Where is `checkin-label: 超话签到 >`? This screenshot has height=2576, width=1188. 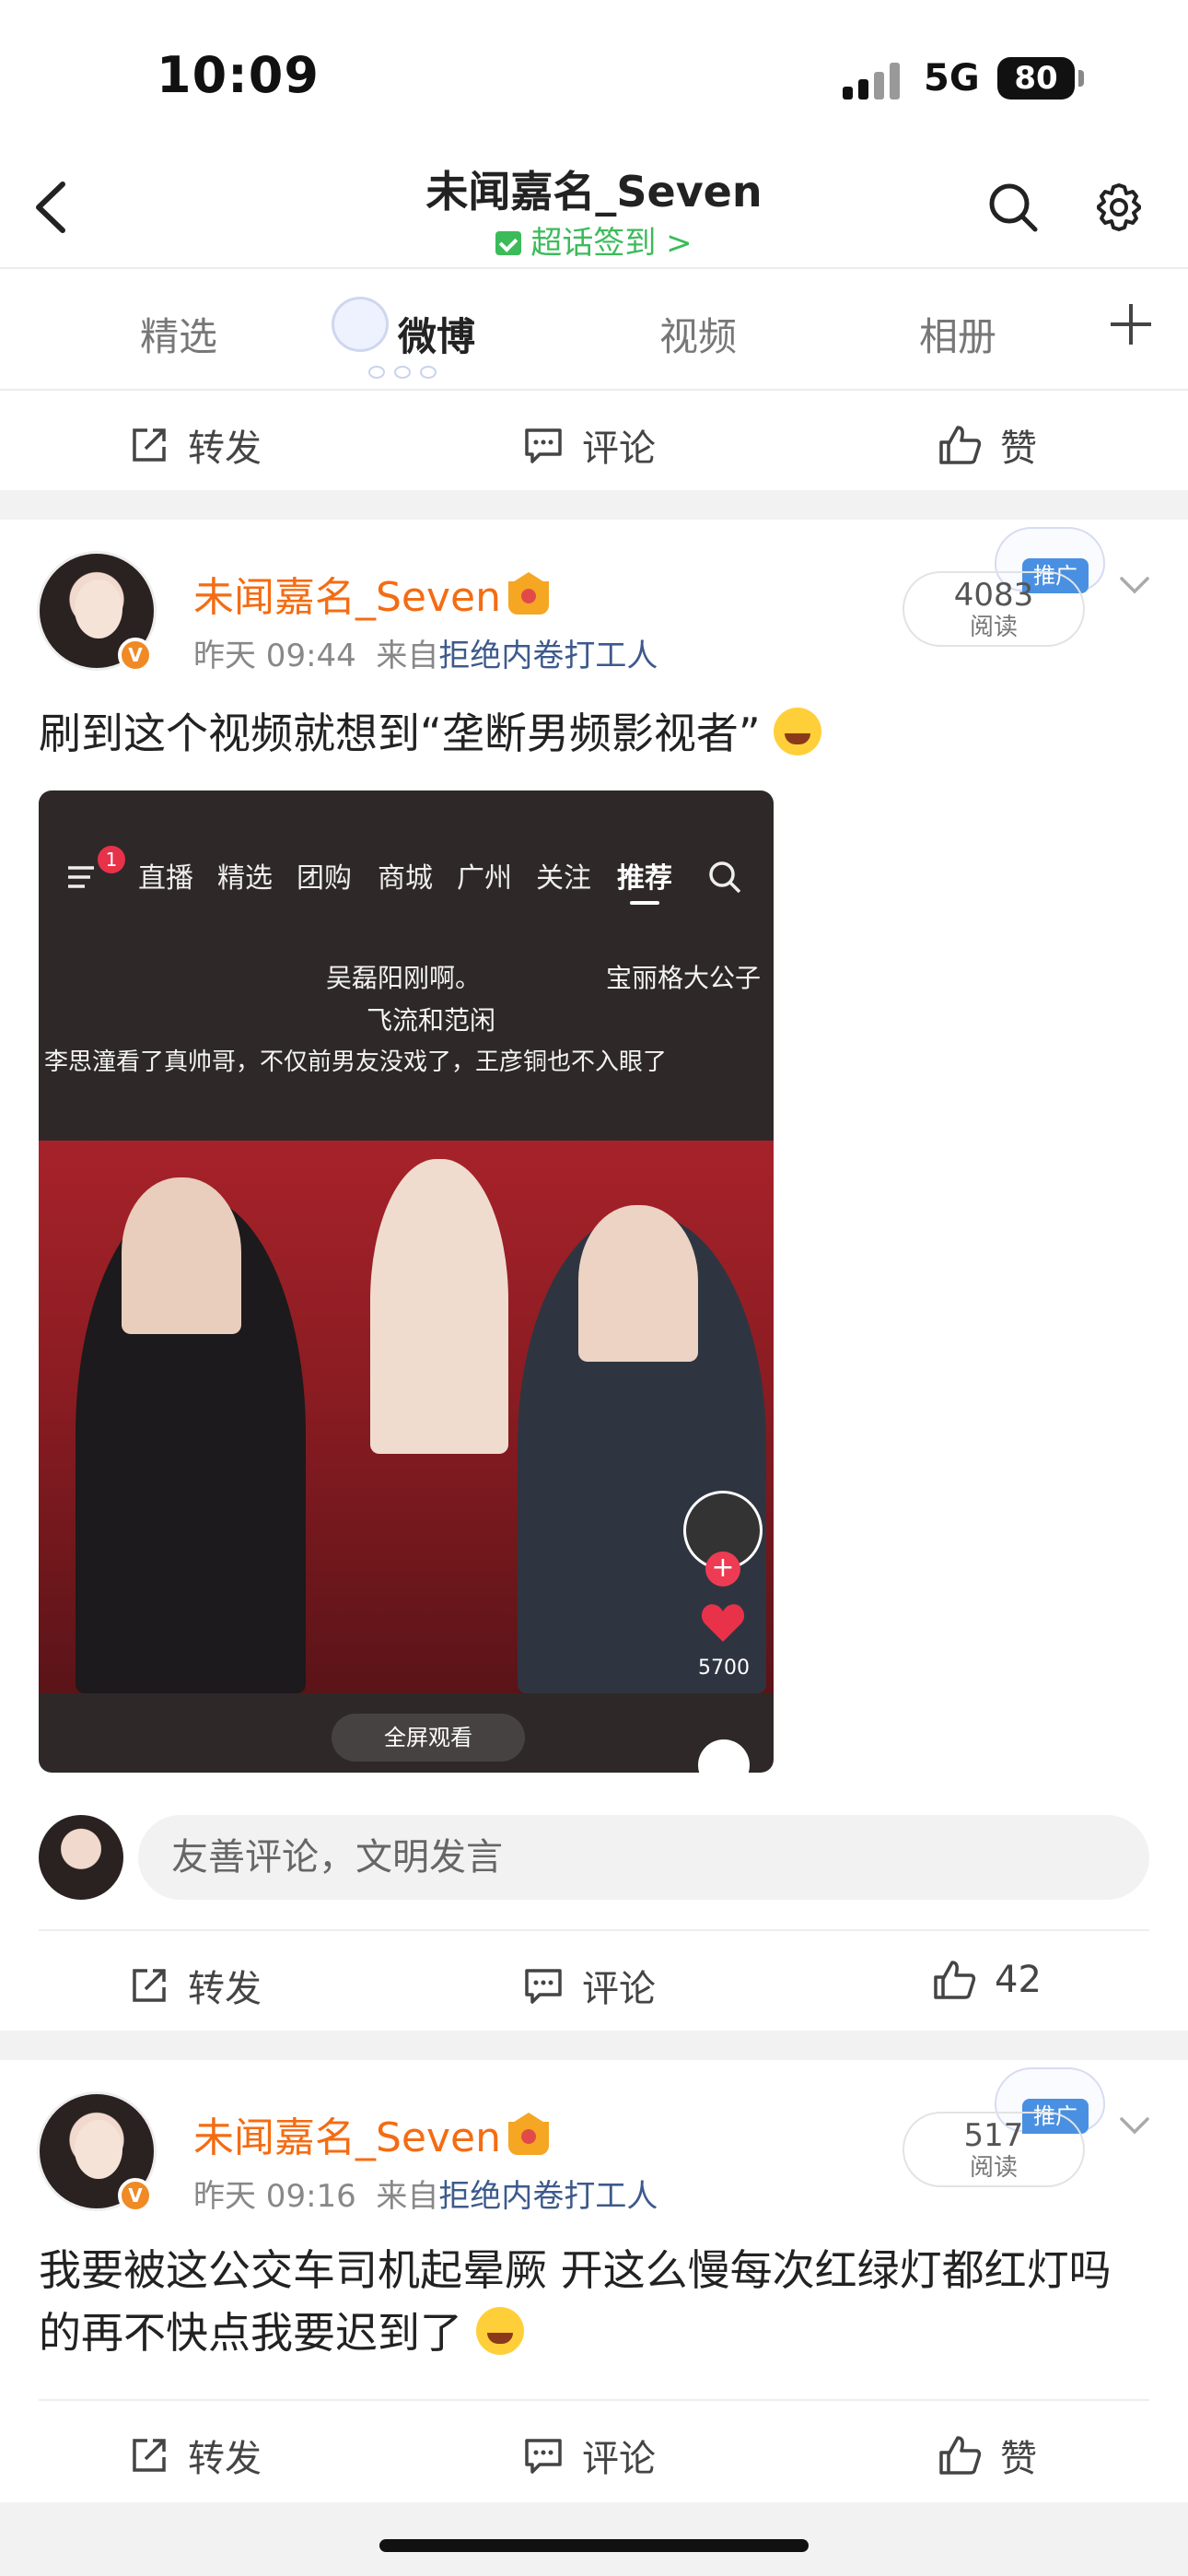 checkin-label: 超话签到 > is located at coordinates (611, 244).